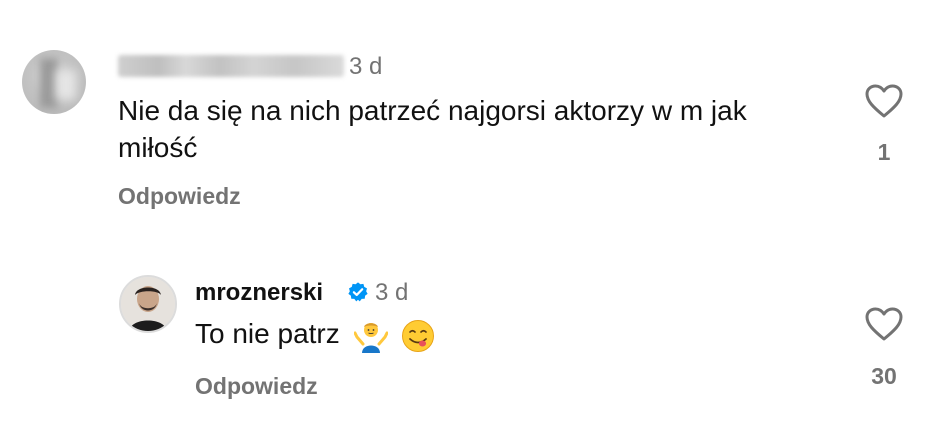  I want to click on comment-text-row: To nie patrz, so click(315, 335).